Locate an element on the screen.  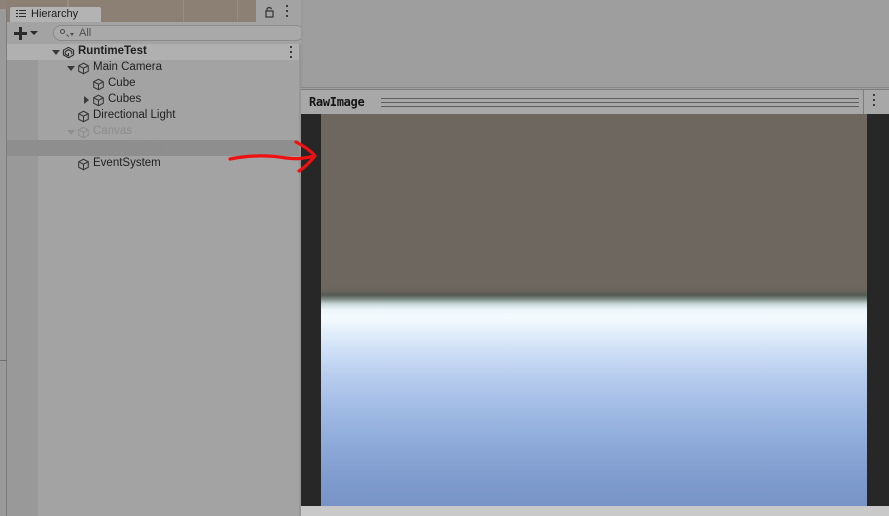
tree-row-label: EventSystem is located at coordinates (127, 163).